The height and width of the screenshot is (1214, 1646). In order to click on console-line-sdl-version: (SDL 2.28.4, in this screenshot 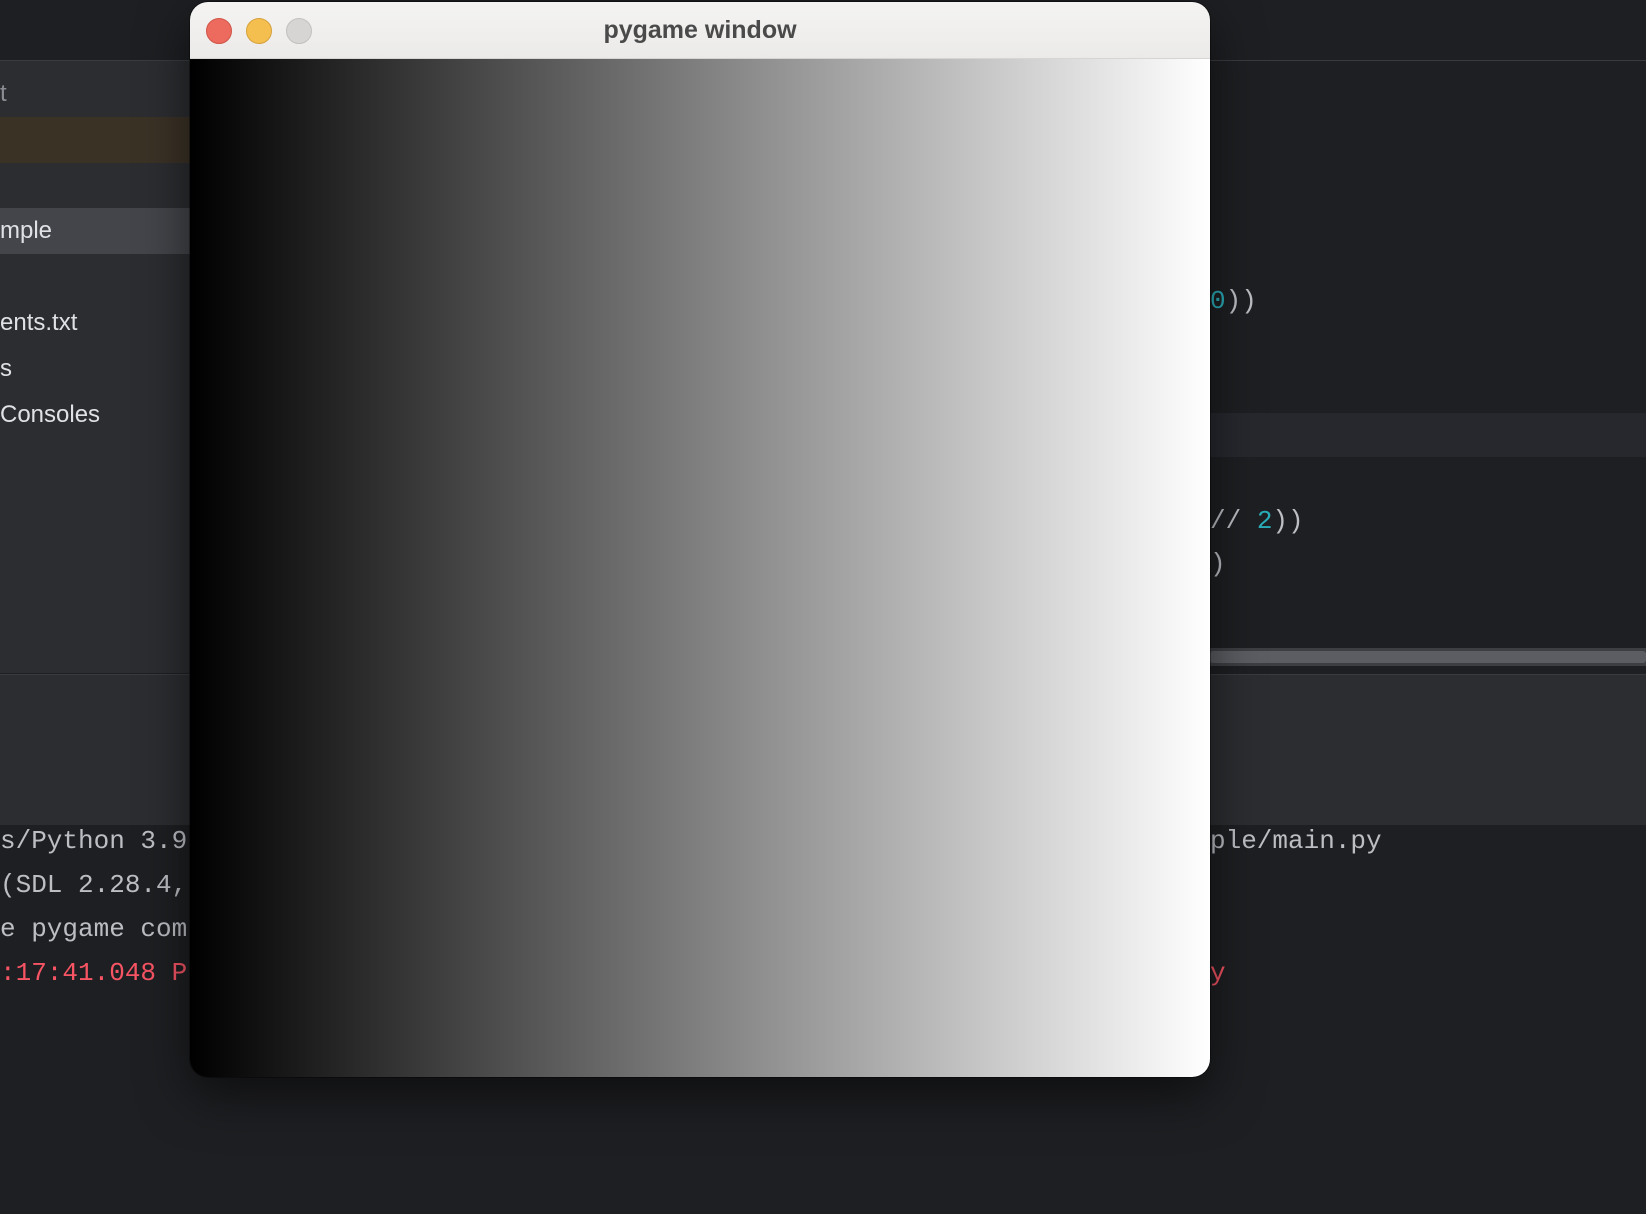, I will do `click(94, 885)`.